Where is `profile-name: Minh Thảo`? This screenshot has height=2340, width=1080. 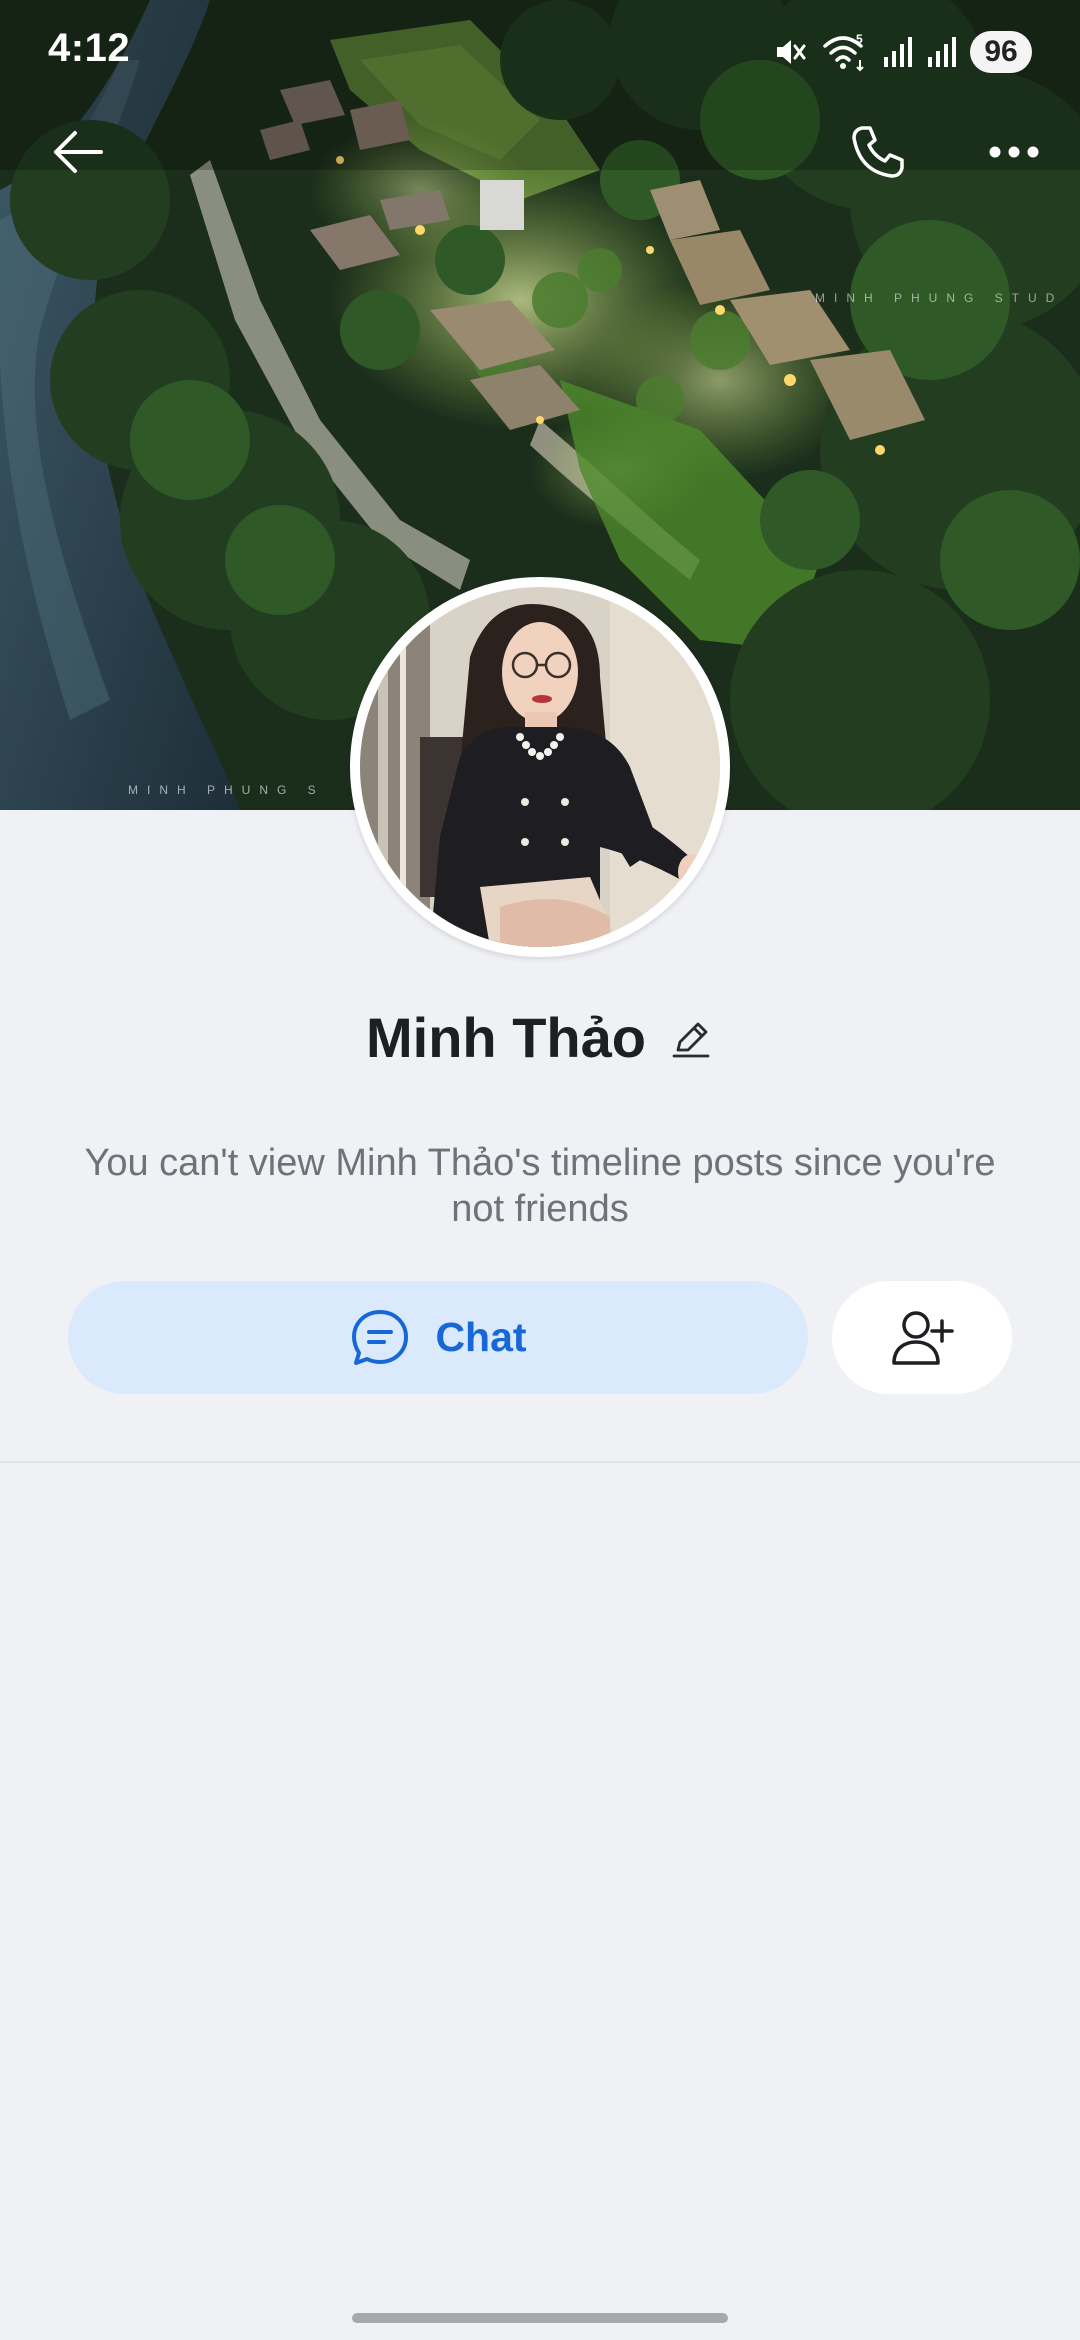 profile-name: Minh Thảo is located at coordinates (506, 1037).